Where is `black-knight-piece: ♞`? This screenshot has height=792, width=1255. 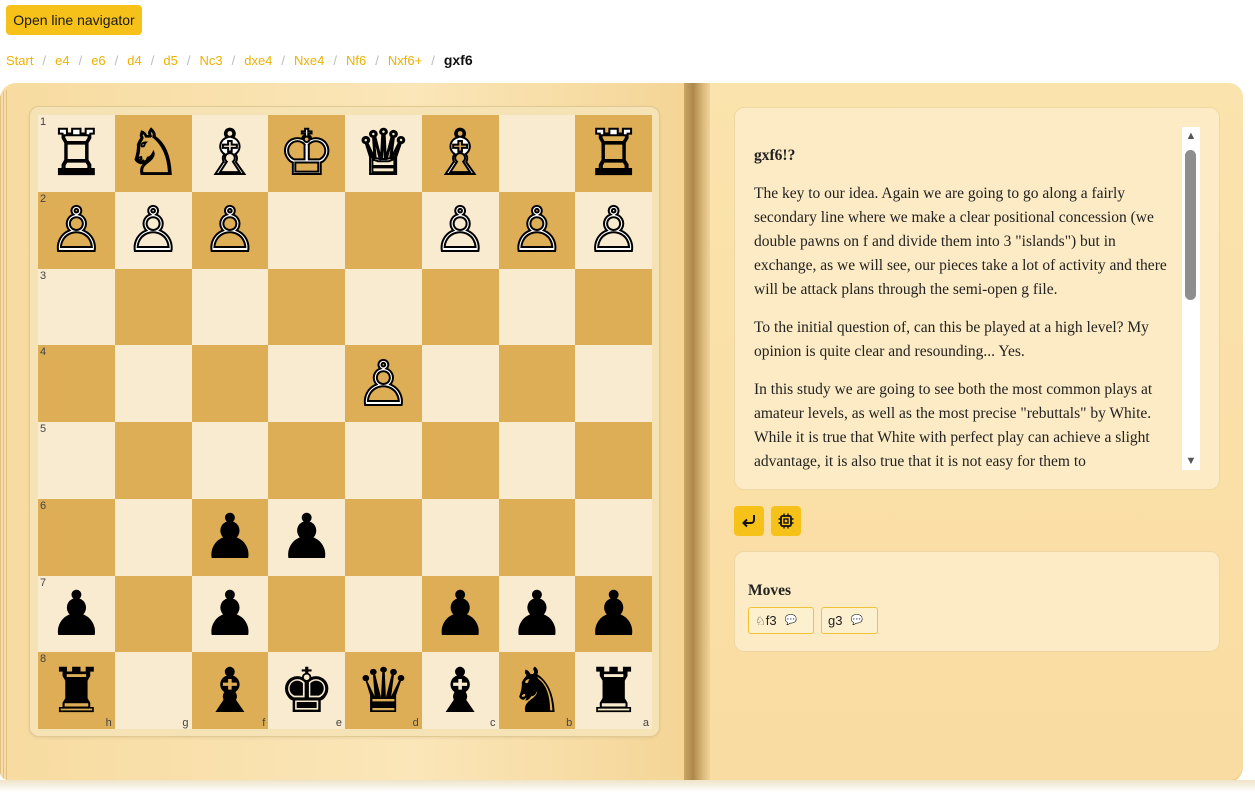 black-knight-piece: ♞ is located at coordinates (537, 690).